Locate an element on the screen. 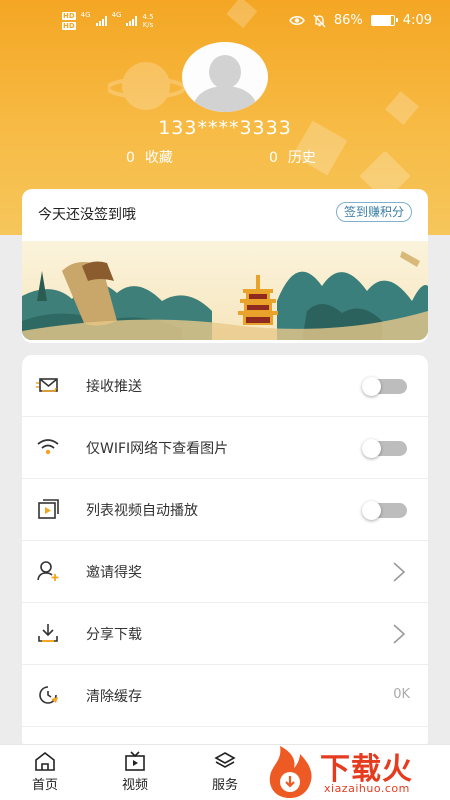 This screenshot has width=450, height=800. video-icon is located at coordinates (135, 761).